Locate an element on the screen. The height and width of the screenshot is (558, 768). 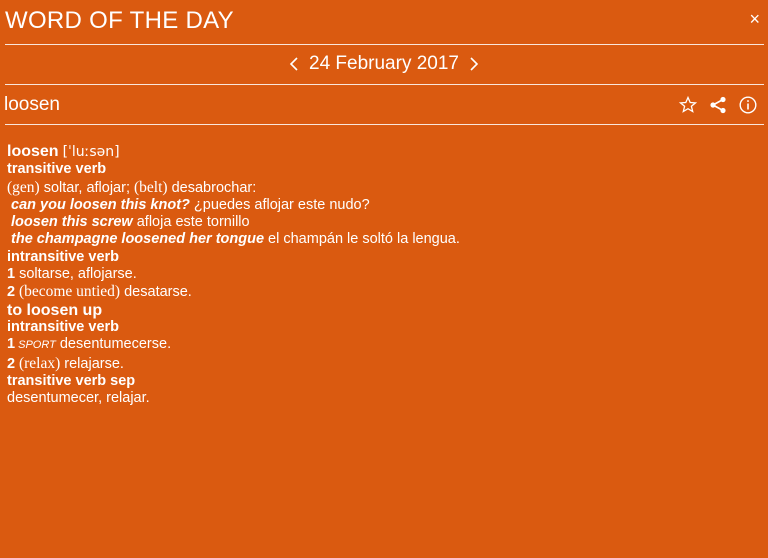
sense-line: 1 SPORT desentumecerse. is located at coordinates (382, 345).